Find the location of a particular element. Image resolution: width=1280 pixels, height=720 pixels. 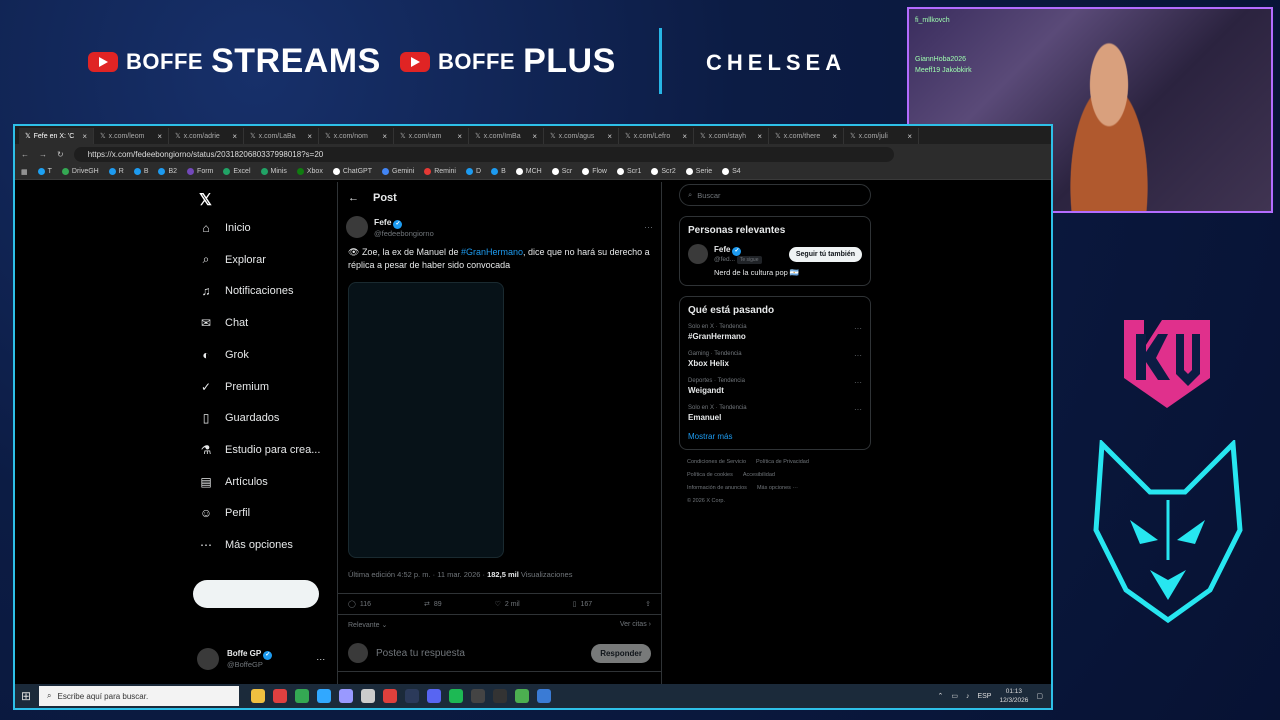

bookmark-item: DriveGH is located at coordinates (80, 171).